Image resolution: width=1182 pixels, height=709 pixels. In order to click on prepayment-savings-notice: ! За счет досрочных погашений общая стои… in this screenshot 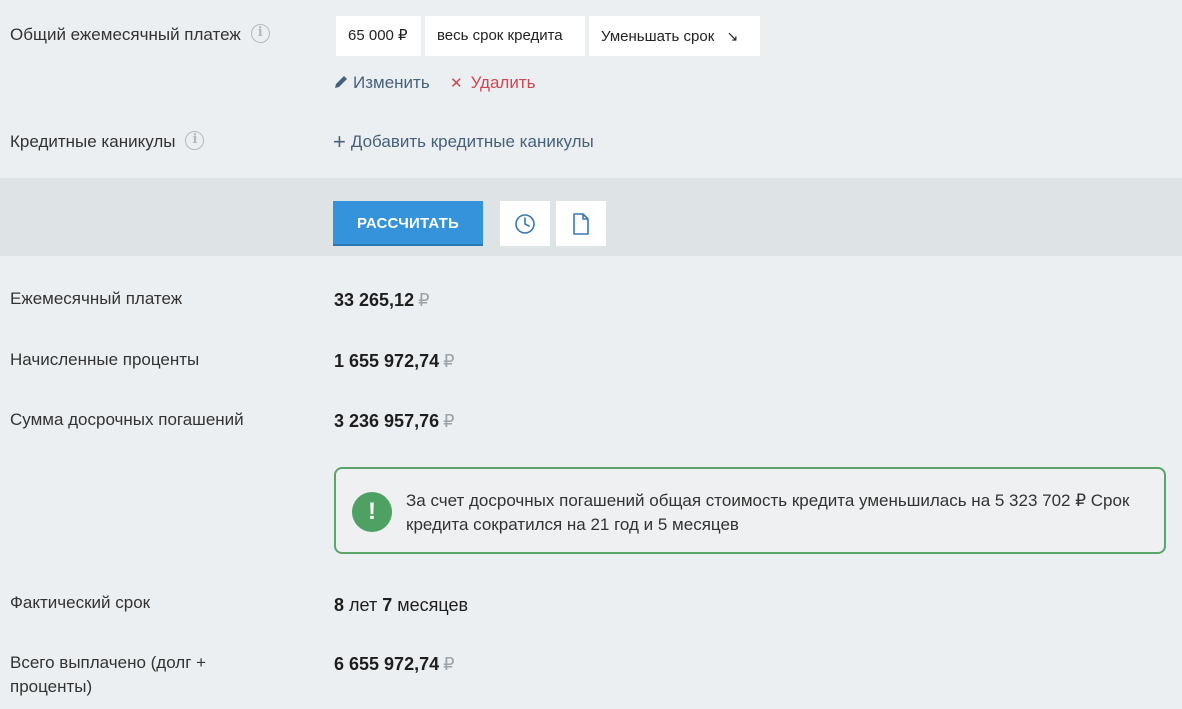, I will do `click(750, 510)`.